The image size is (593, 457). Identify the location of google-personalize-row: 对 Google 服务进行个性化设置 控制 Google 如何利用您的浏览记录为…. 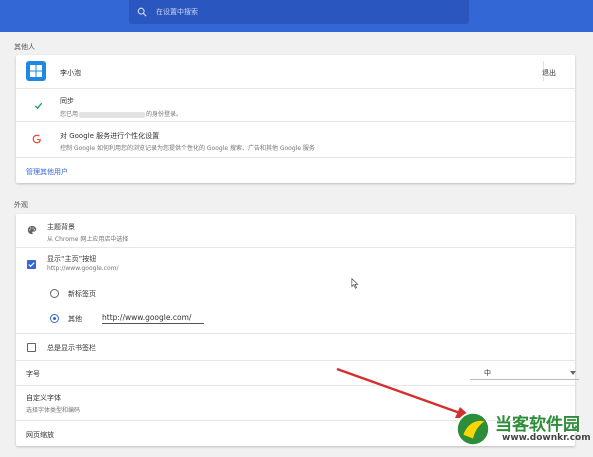
(295, 139).